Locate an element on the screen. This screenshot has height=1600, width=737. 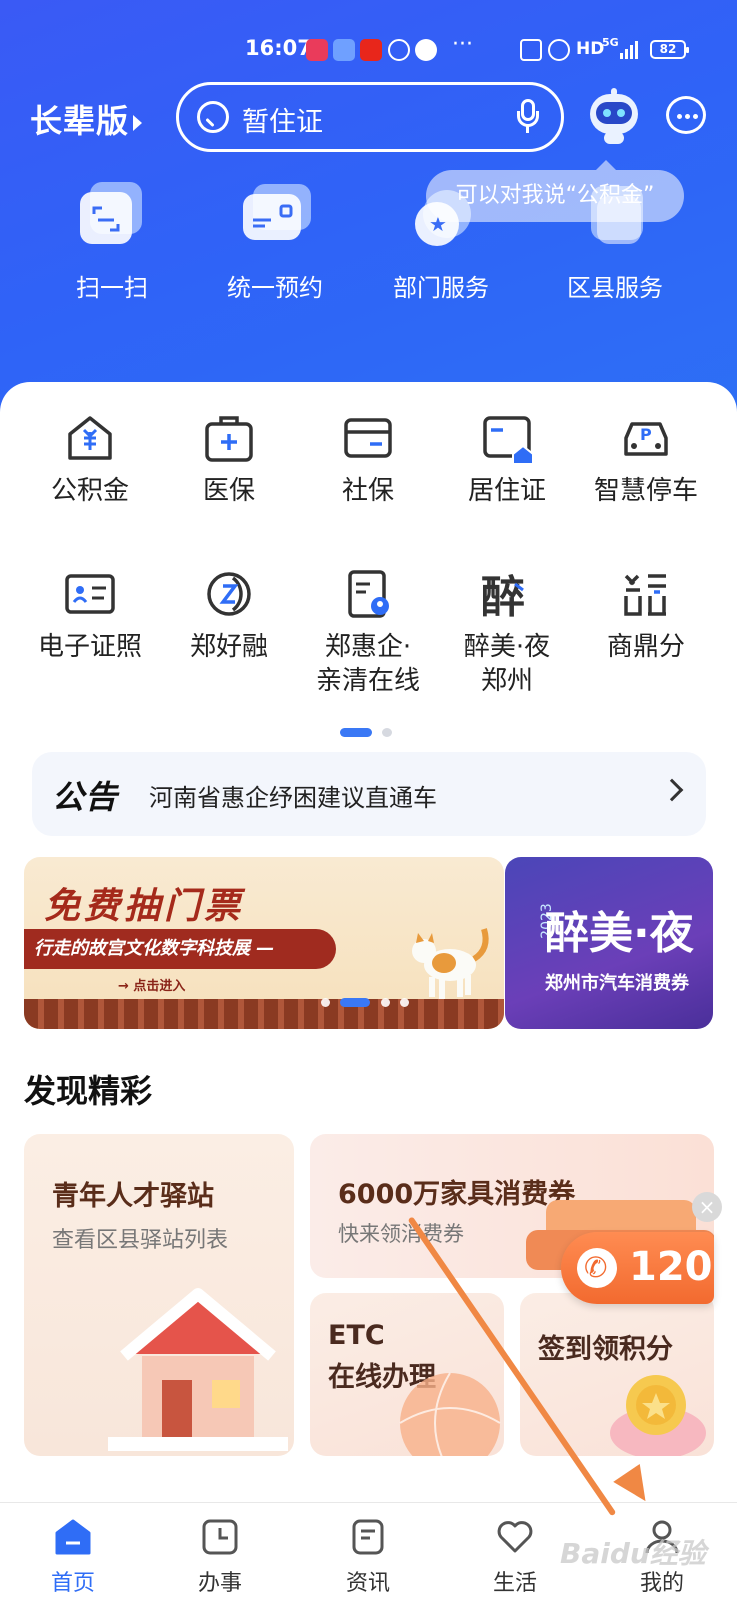
service-residence-permit: 居住证 is located at coordinates (507, 459).